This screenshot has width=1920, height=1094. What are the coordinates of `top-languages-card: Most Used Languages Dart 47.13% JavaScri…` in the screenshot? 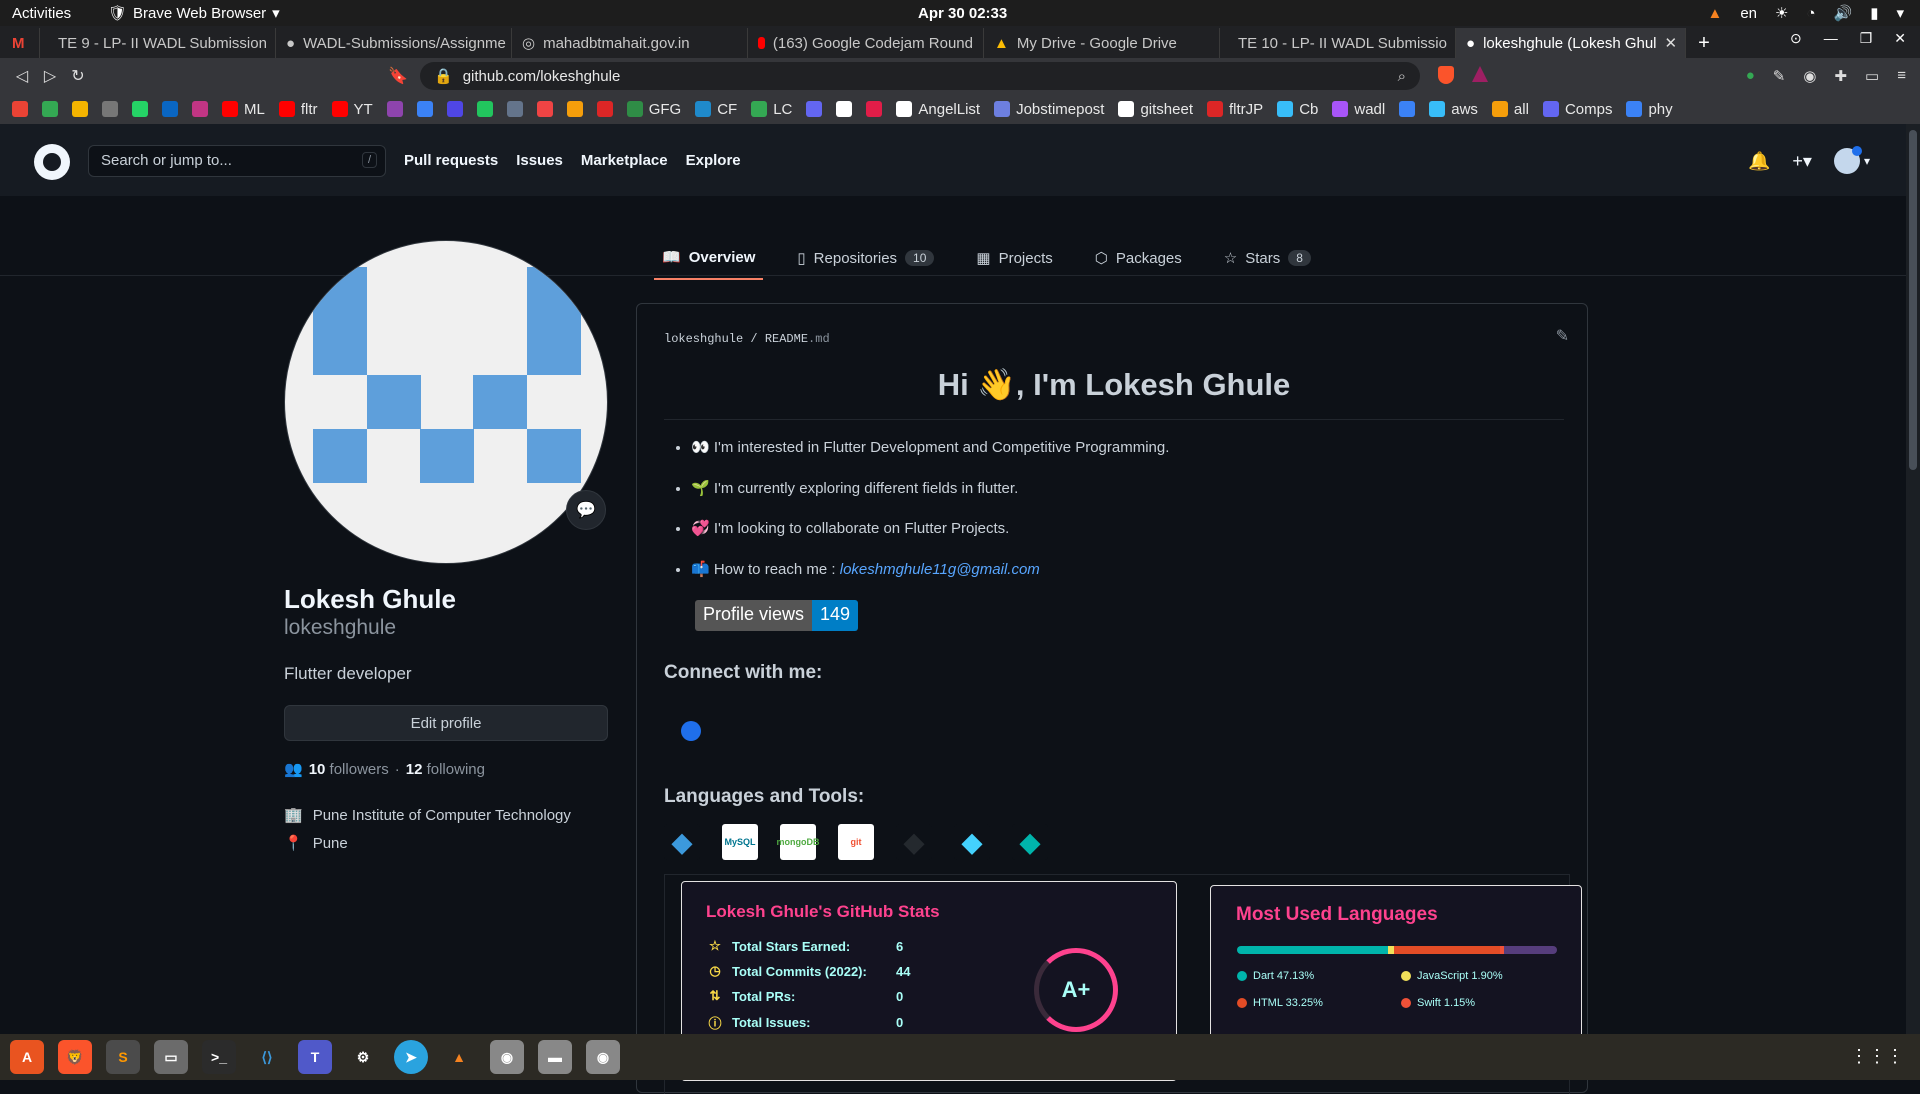 It's located at (1396, 965).